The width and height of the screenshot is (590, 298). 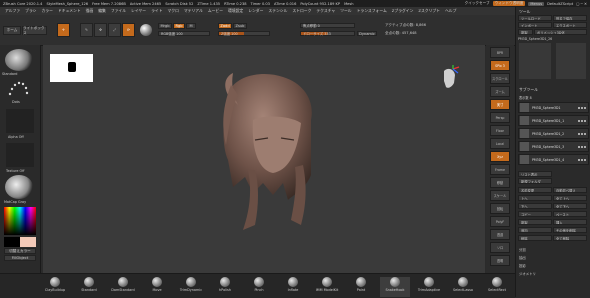 What do you see at coordinates (500, 169) in the screenshot?
I see `view-button: Frame` at bounding box center [500, 169].